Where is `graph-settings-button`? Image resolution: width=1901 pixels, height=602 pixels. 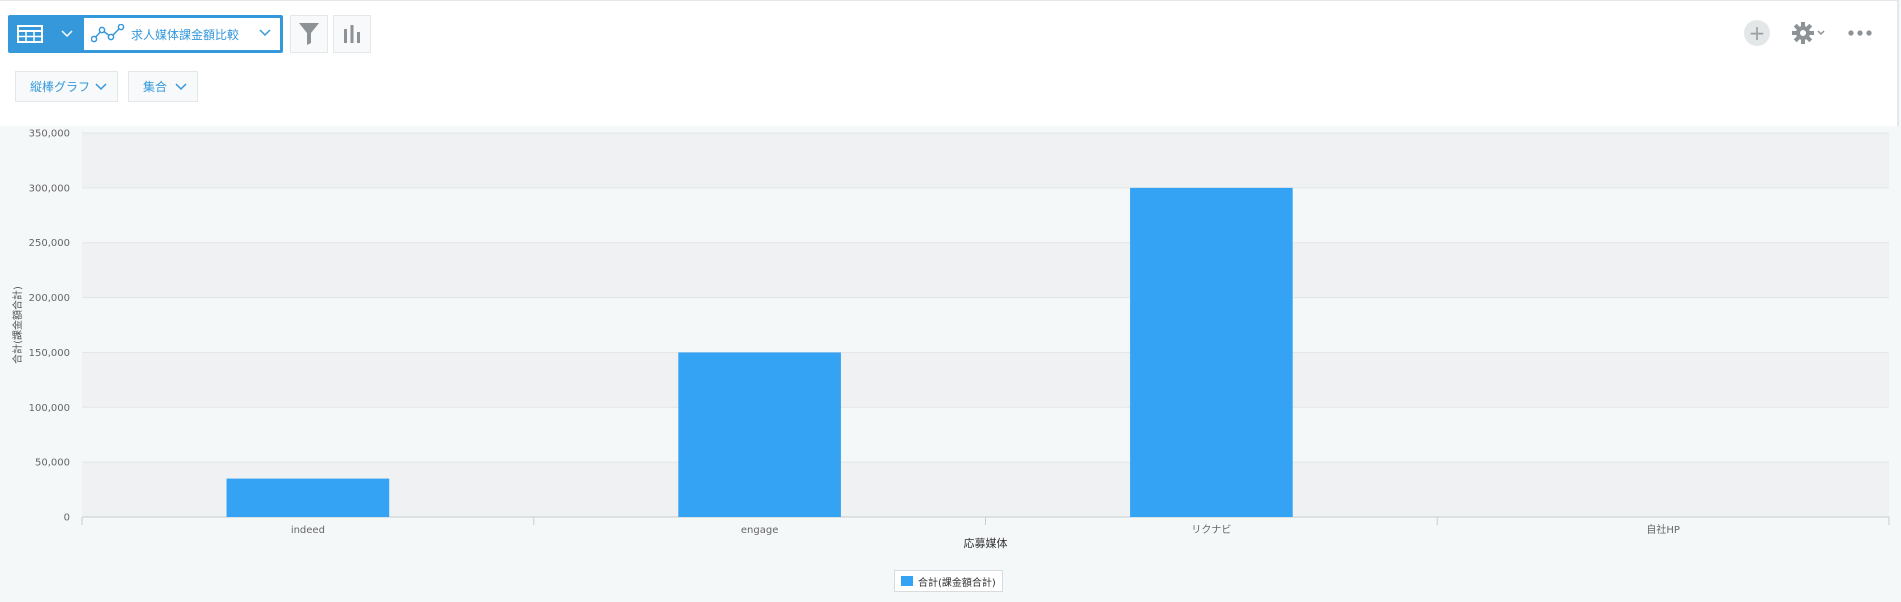 graph-settings-button is located at coordinates (352, 34).